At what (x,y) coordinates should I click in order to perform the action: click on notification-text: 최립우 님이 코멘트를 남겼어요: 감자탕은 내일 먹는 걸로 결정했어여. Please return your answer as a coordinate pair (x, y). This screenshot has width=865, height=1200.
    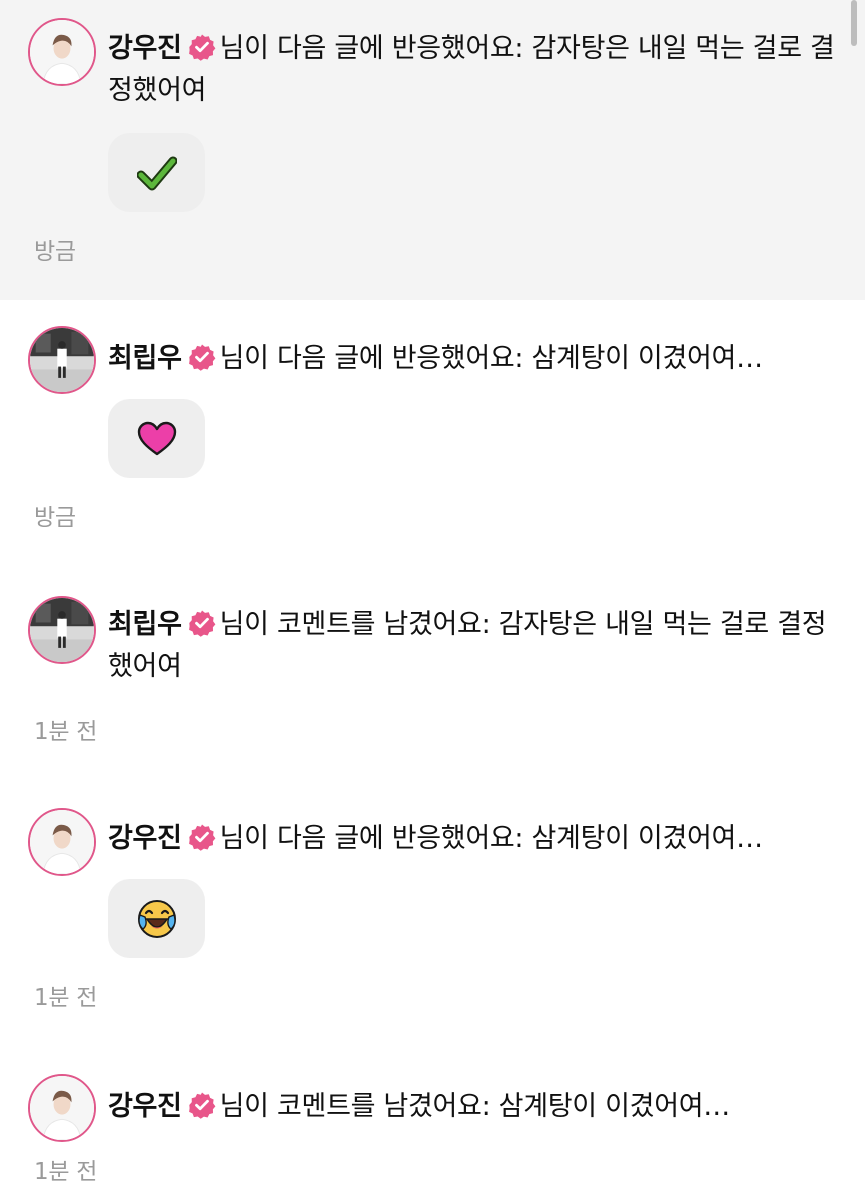
    Looking at the image, I should click on (473, 646).